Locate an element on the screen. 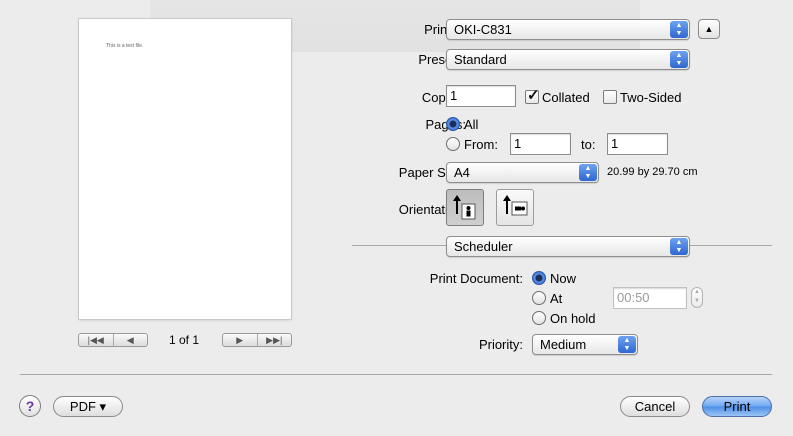 The height and width of the screenshot is (436, 793). orientation-portrait-button is located at coordinates (465, 207).